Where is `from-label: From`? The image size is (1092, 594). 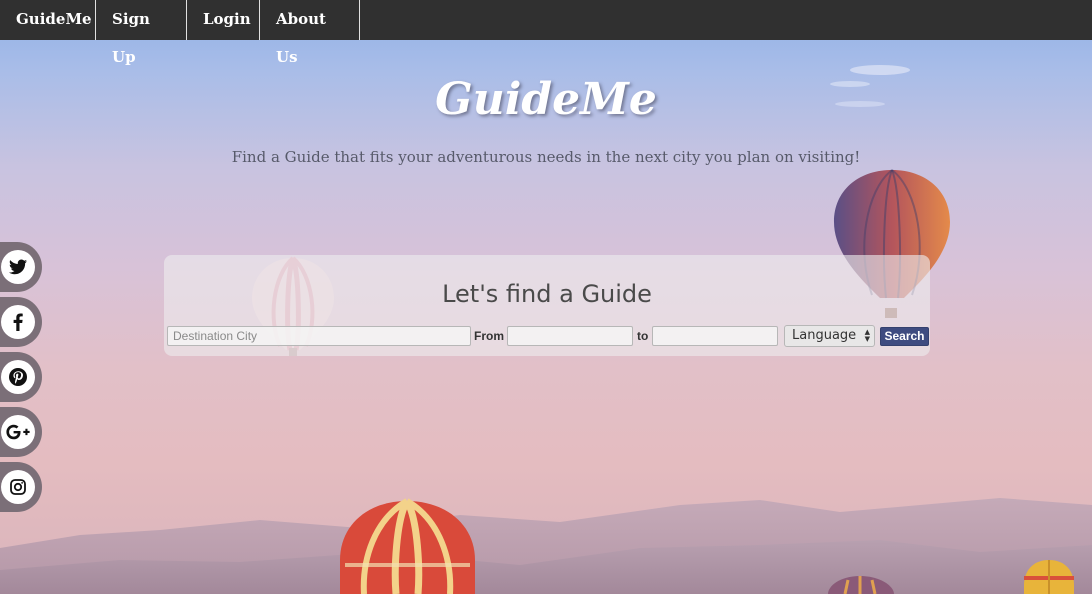
from-label: From is located at coordinates (489, 336).